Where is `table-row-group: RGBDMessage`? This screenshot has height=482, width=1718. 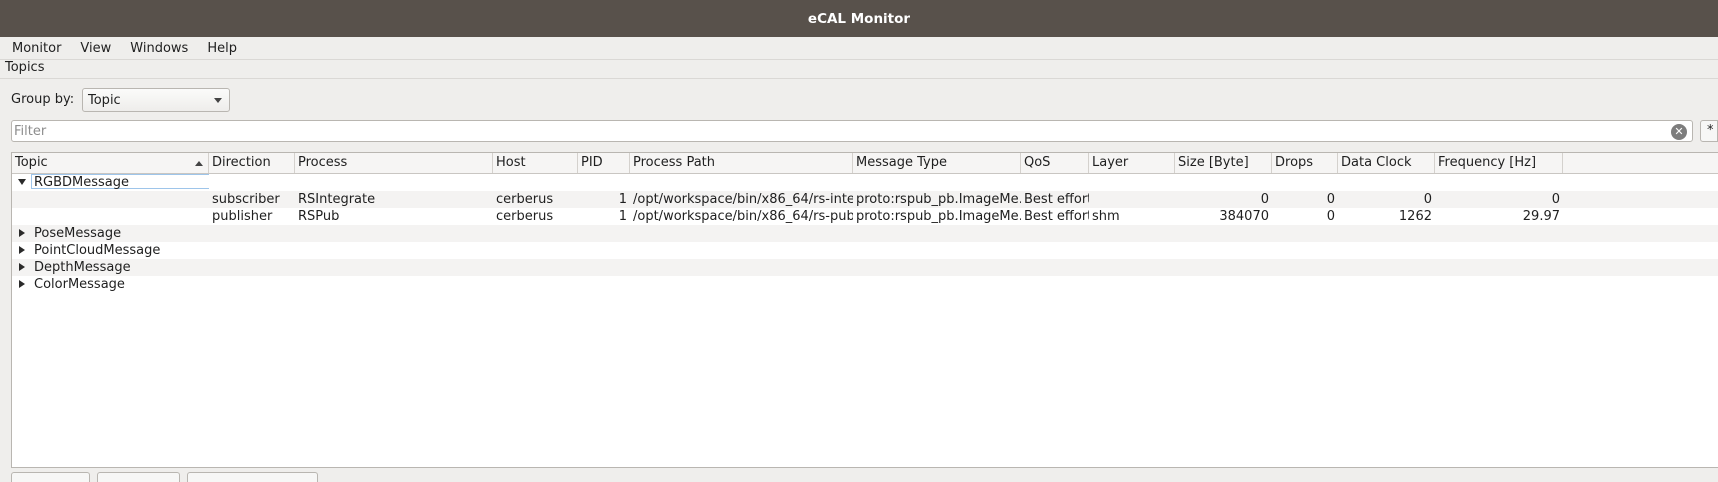
table-row-group: RGBDMessage is located at coordinates (865, 182).